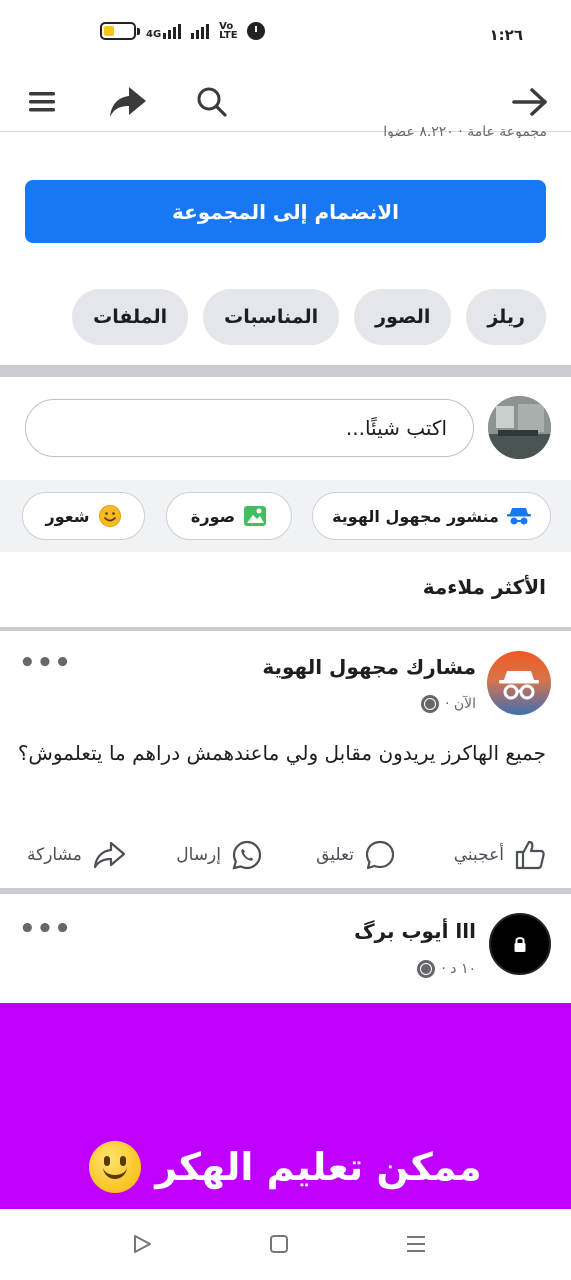  I want to click on send-button: إرسال, so click(219, 855).